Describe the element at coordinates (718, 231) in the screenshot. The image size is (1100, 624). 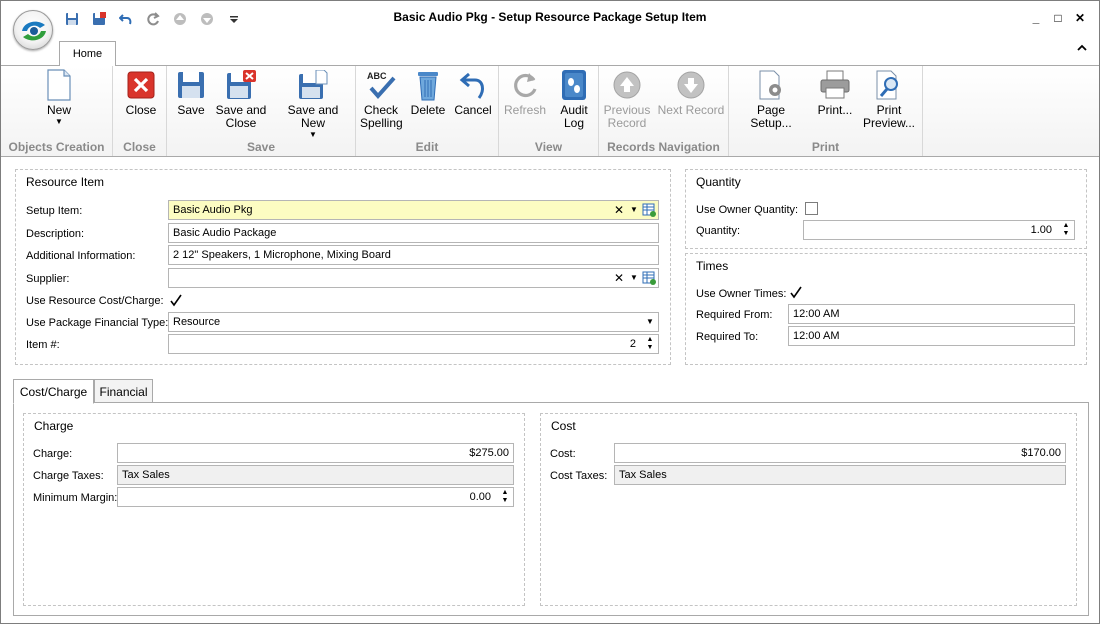
I see `quantity-label: Quantity:` at that location.